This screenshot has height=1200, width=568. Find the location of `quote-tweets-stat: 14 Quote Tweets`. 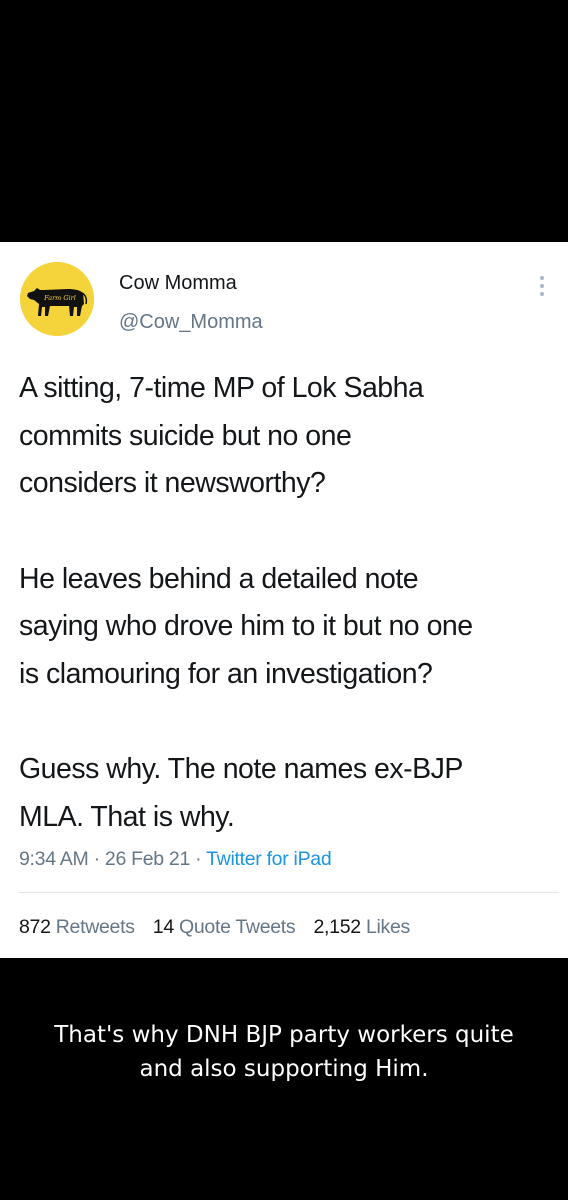

quote-tweets-stat: 14 Quote Tweets is located at coordinates (224, 927).